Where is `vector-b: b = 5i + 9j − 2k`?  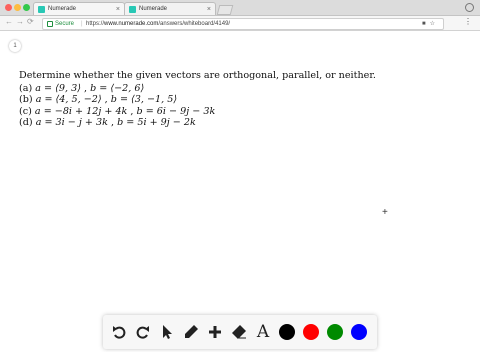 vector-b: b = 5i + 9j − 2k is located at coordinates (156, 122).